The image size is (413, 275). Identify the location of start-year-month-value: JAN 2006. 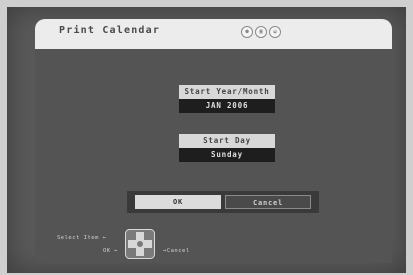
(227, 106).